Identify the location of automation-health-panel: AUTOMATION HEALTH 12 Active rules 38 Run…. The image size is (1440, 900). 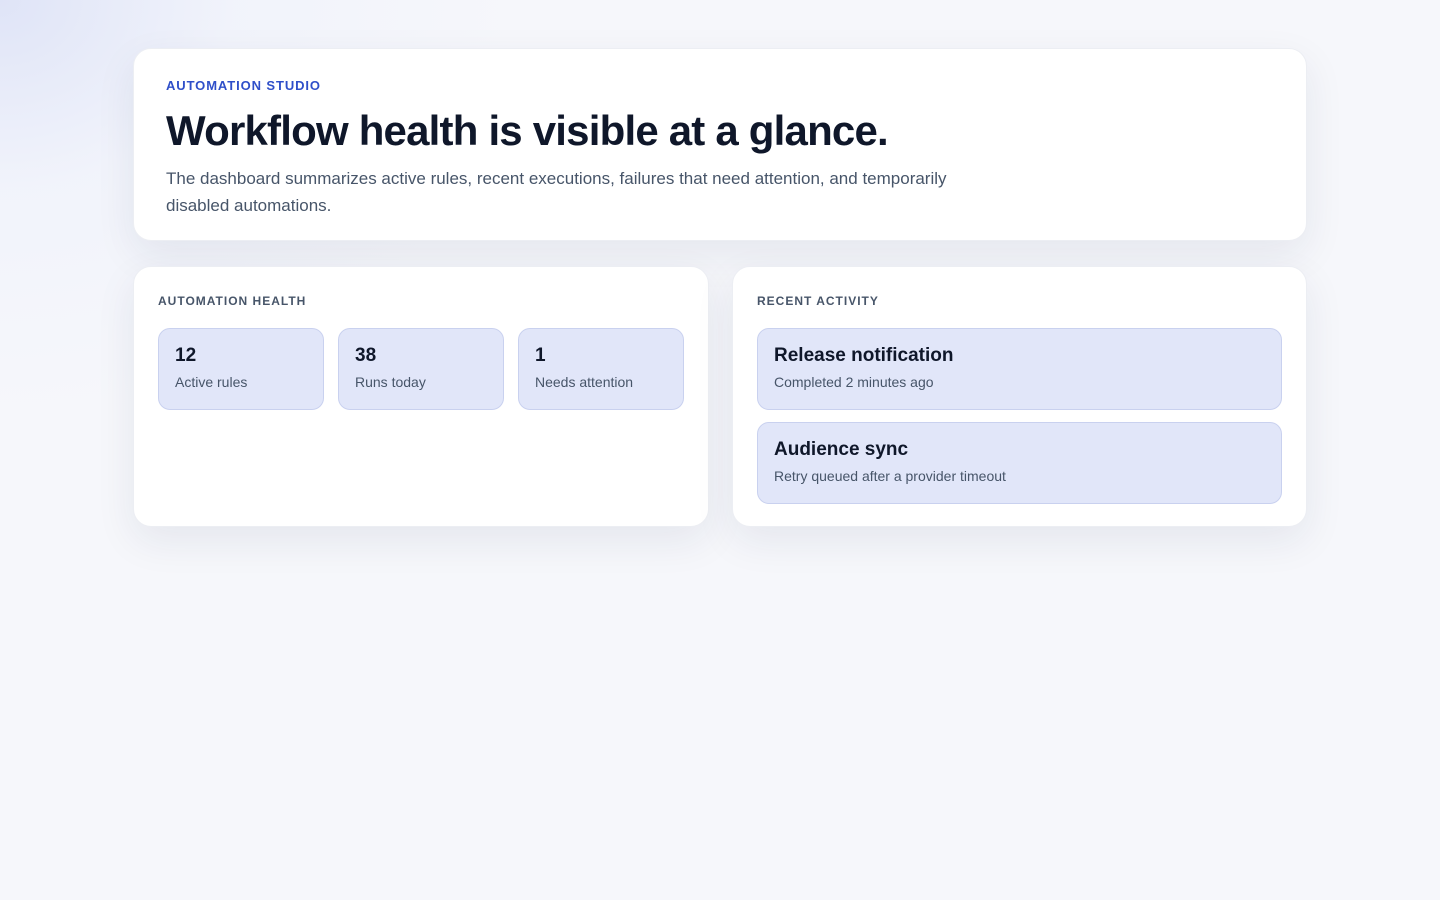
(421, 396).